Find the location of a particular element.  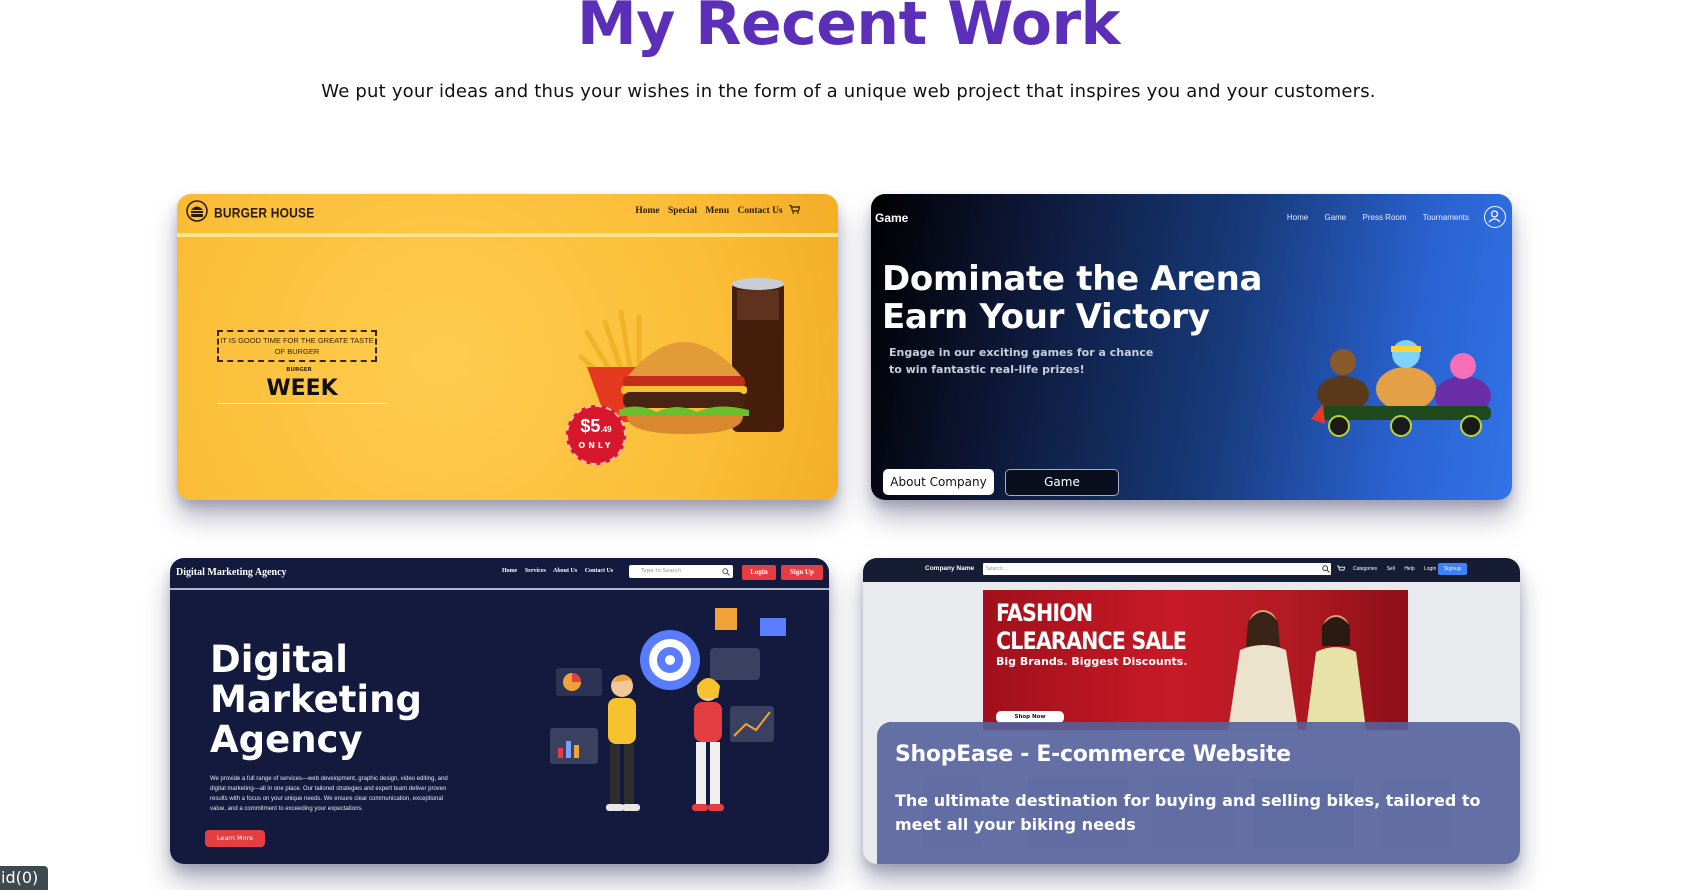

section-title: My Recent Work is located at coordinates (848, 29).